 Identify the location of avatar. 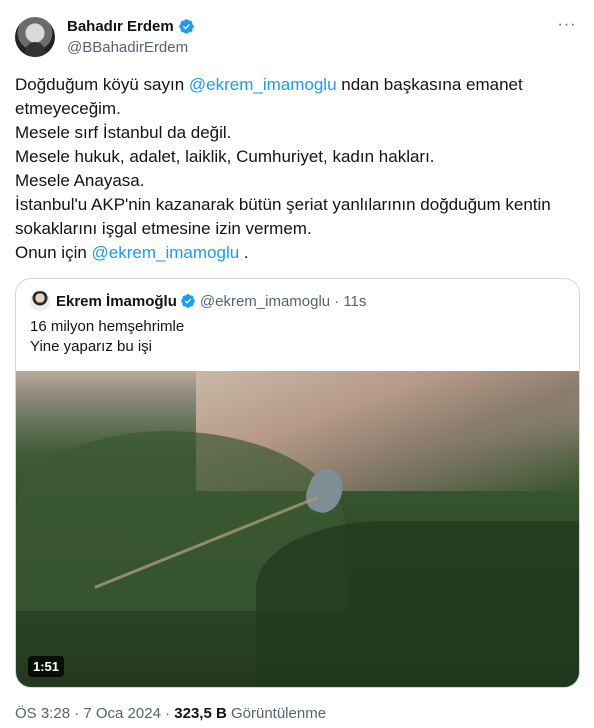
(35, 37).